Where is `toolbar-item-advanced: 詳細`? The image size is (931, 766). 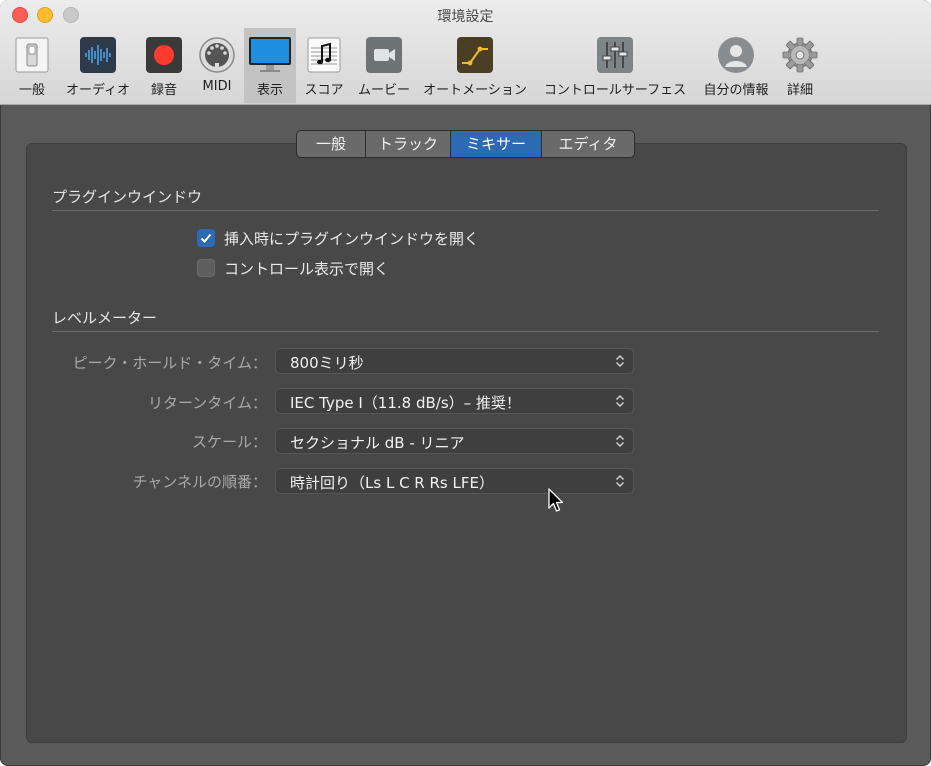 toolbar-item-advanced: 詳細 is located at coordinates (800, 65).